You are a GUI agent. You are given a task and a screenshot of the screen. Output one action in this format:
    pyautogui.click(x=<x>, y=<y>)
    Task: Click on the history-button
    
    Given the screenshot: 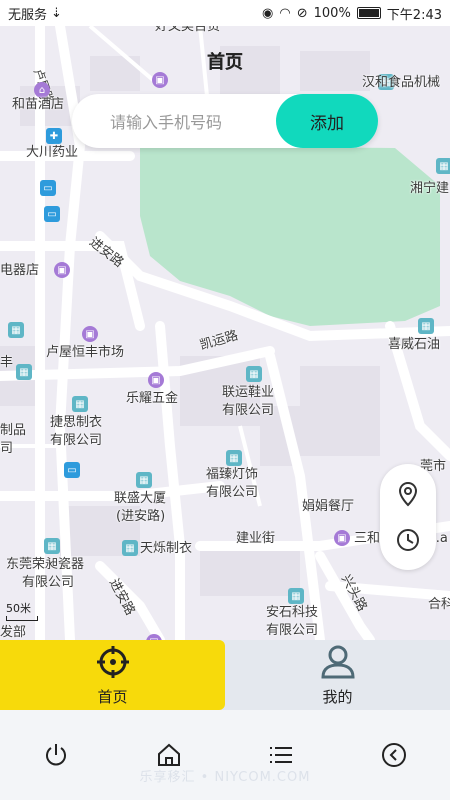 What is the action you would take?
    pyautogui.click(x=408, y=540)
    